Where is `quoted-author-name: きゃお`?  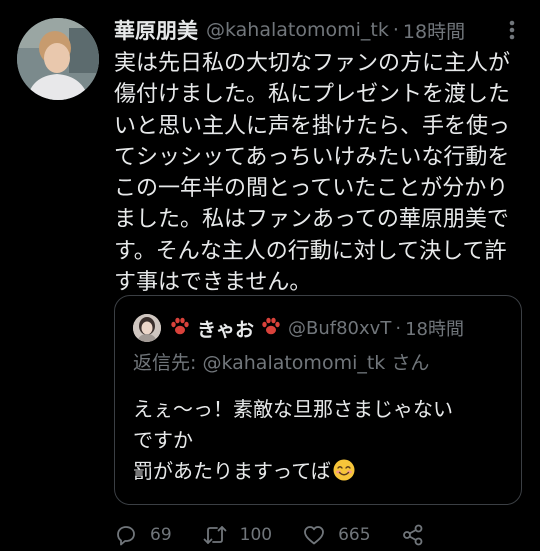
quoted-author-name: きゃお is located at coordinates (225, 328).